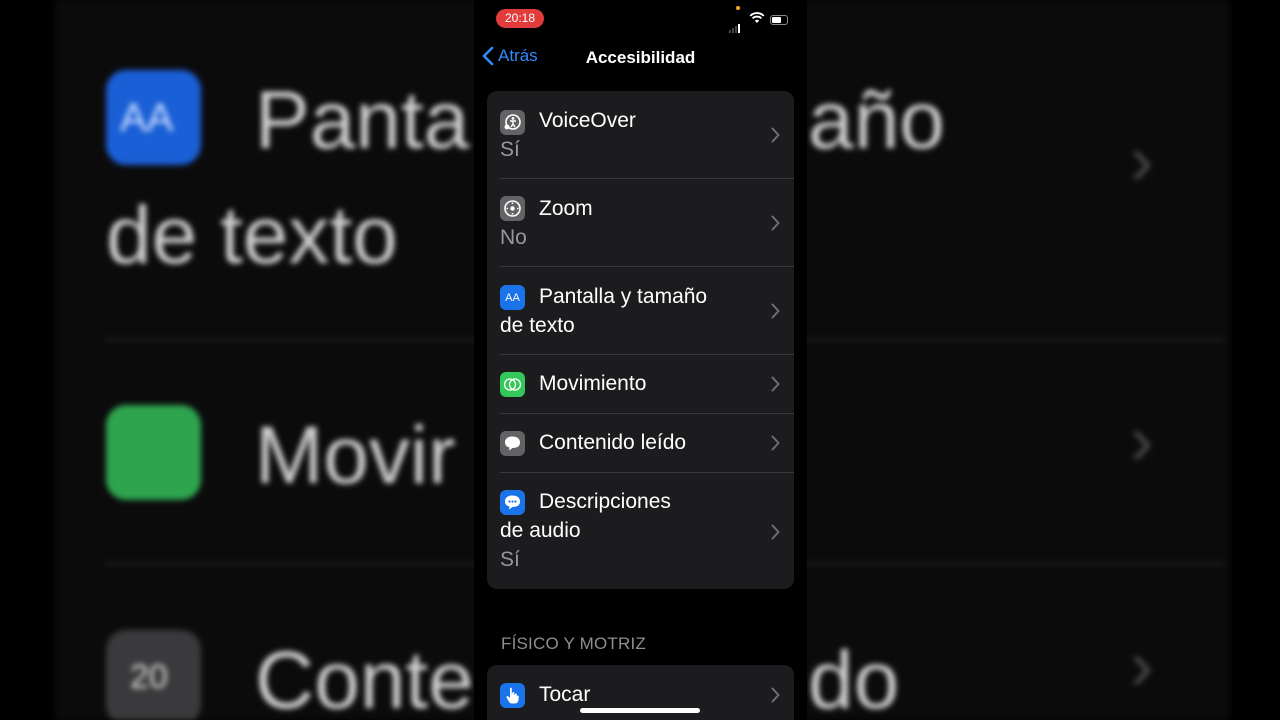 This screenshot has width=1280, height=720. Describe the element at coordinates (1142, 665) in the screenshot. I see `background-chevron-3: ›` at that location.